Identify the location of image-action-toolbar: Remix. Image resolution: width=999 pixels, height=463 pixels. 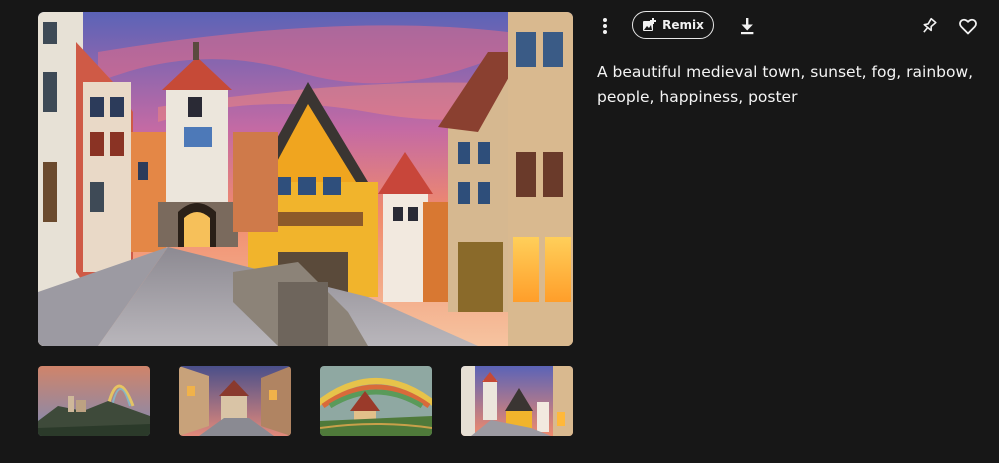
(790, 26).